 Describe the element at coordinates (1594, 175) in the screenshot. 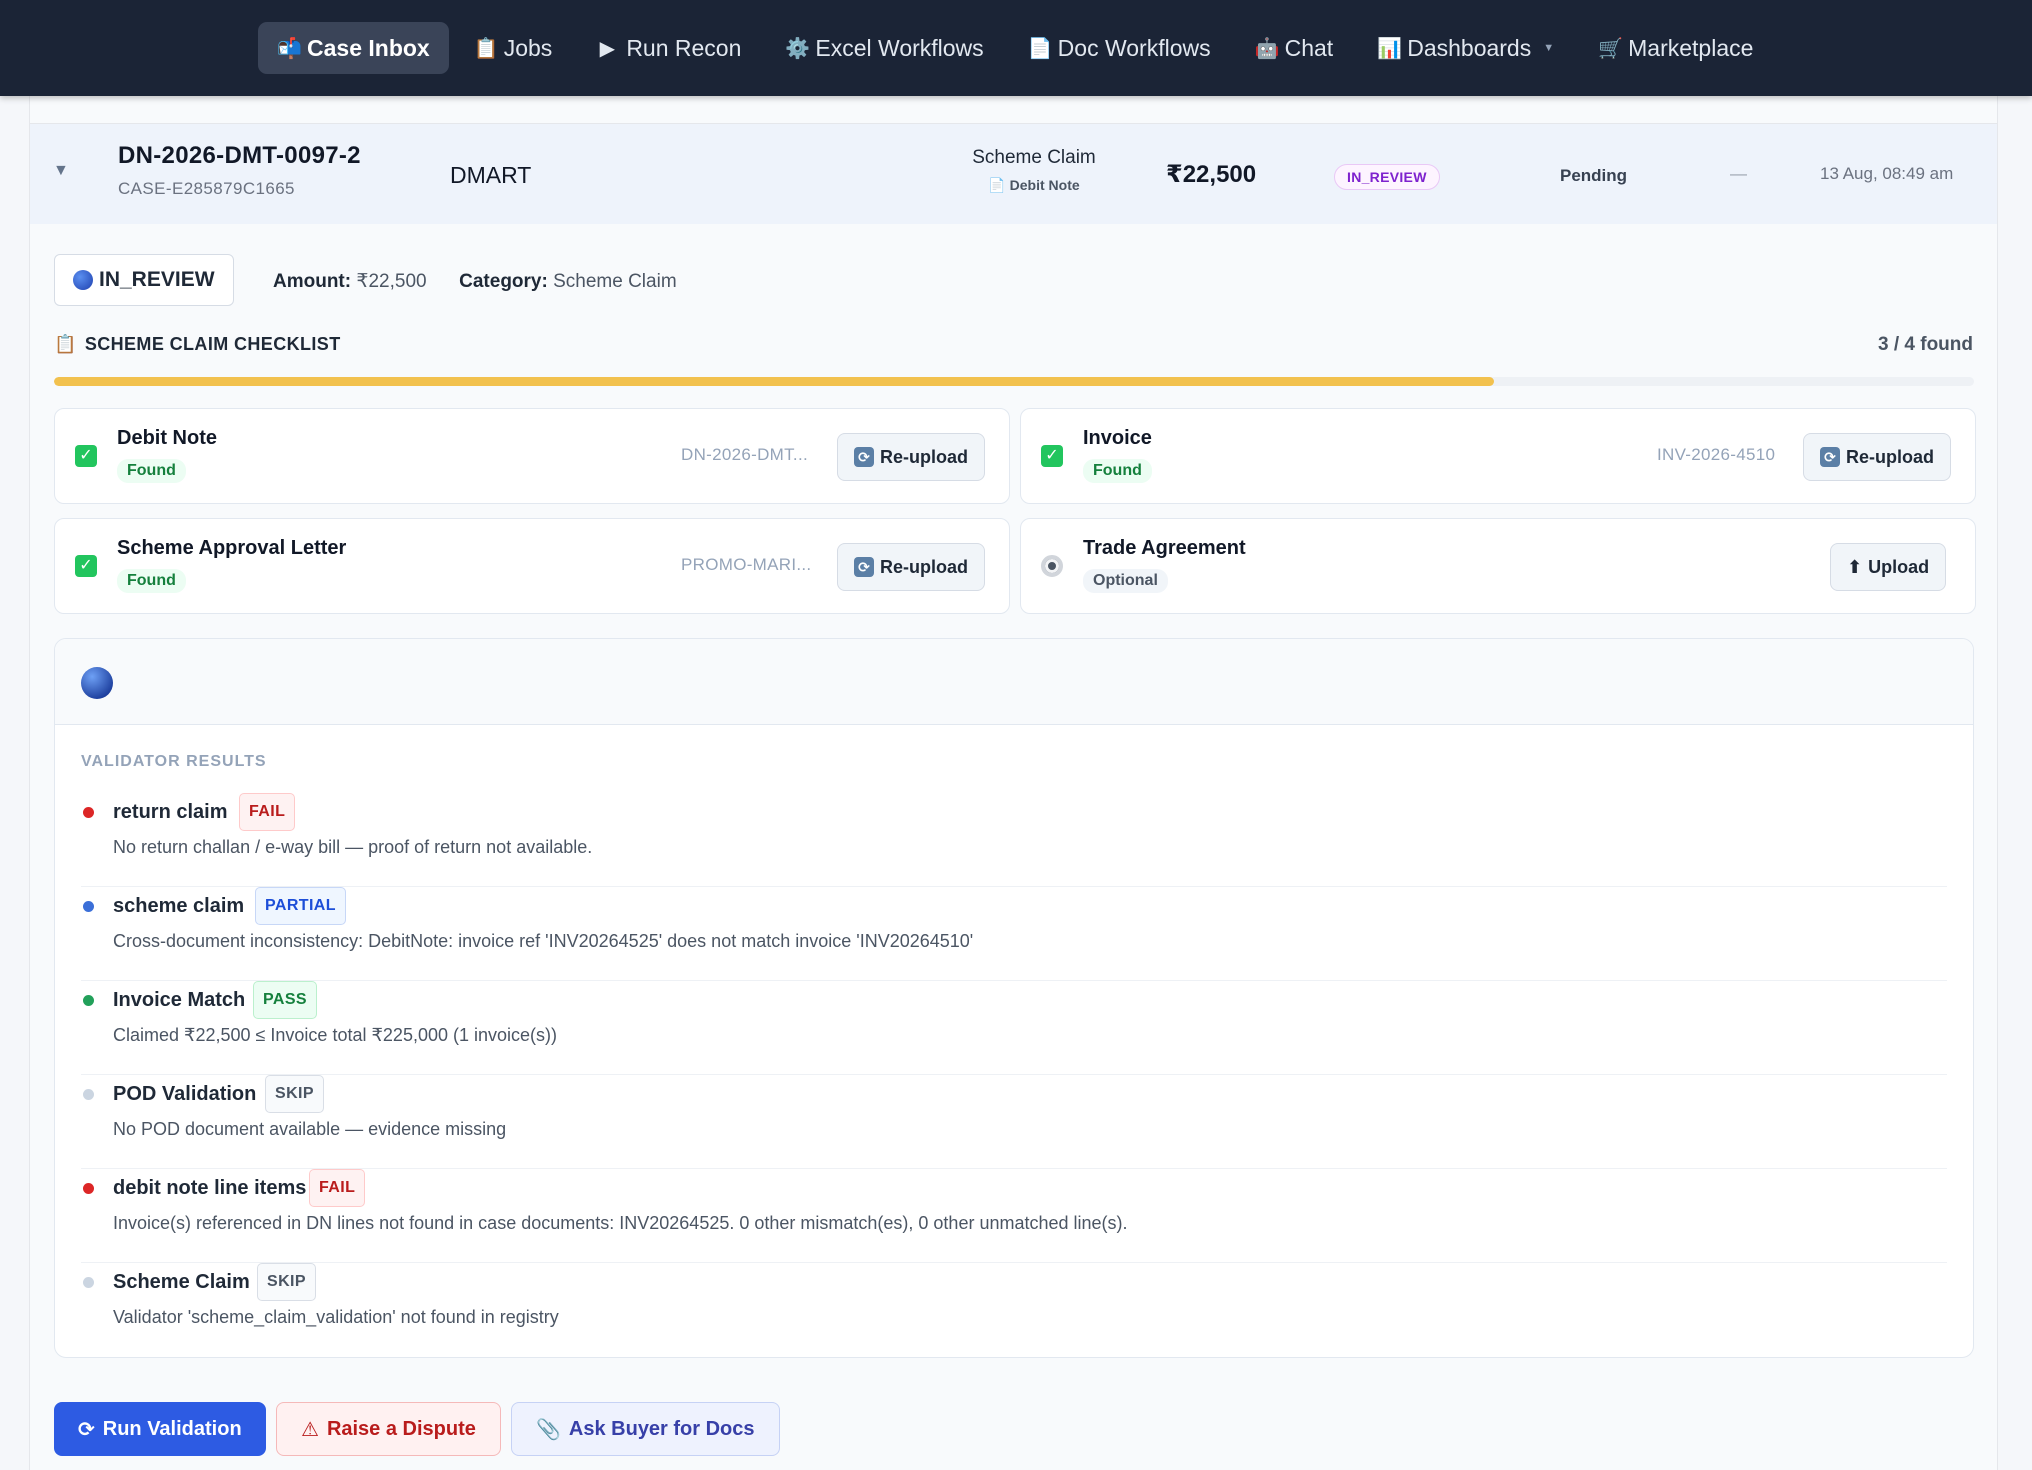

I see `approval-status: Pending` at that location.